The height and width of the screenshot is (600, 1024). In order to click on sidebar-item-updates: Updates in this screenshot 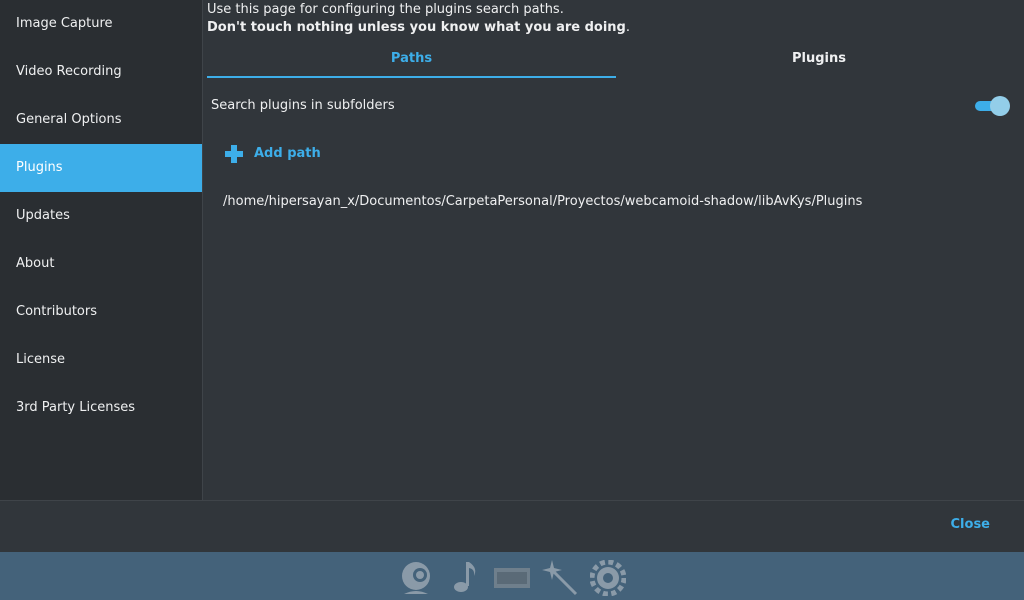, I will do `click(101, 216)`.